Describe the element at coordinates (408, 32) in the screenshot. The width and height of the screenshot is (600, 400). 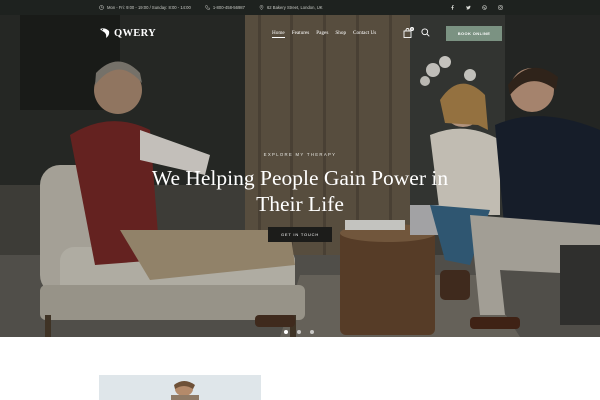
I see `cart-button: 0` at that location.